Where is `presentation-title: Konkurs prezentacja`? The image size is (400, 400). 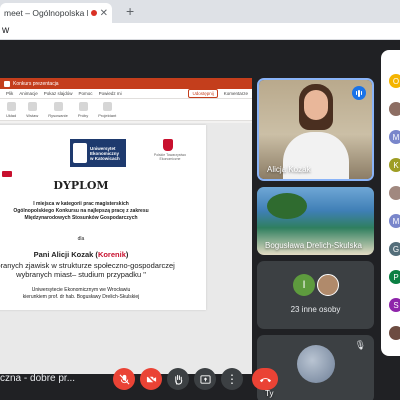
presentation-title: Konkurs prezentacja is located at coordinates (36, 83).